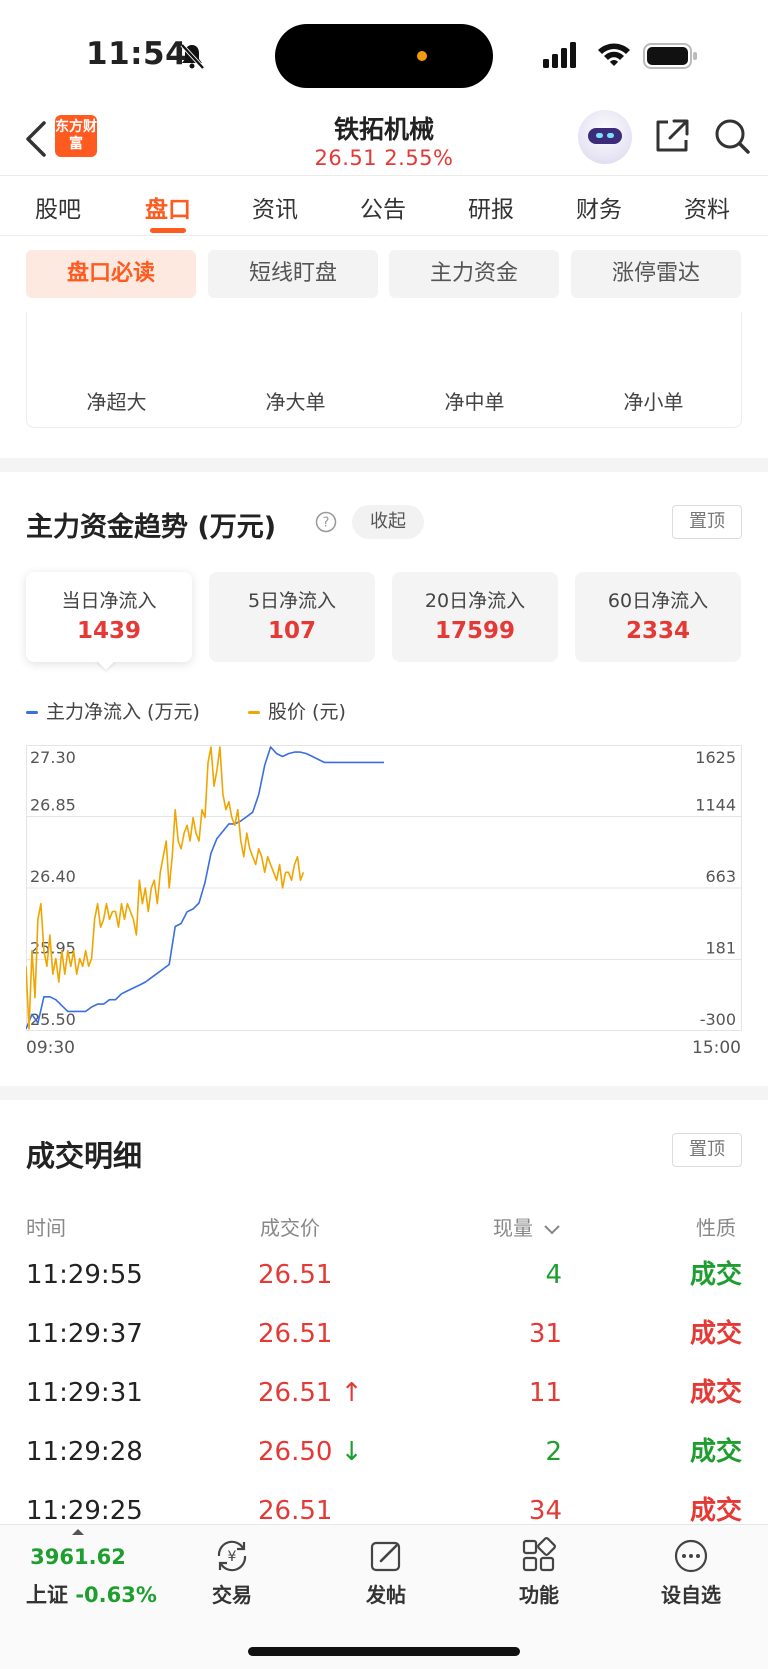 This screenshot has height=1669, width=768. Describe the element at coordinates (307, 712) in the screenshot. I see `legend-label: 股价 (元)` at that location.